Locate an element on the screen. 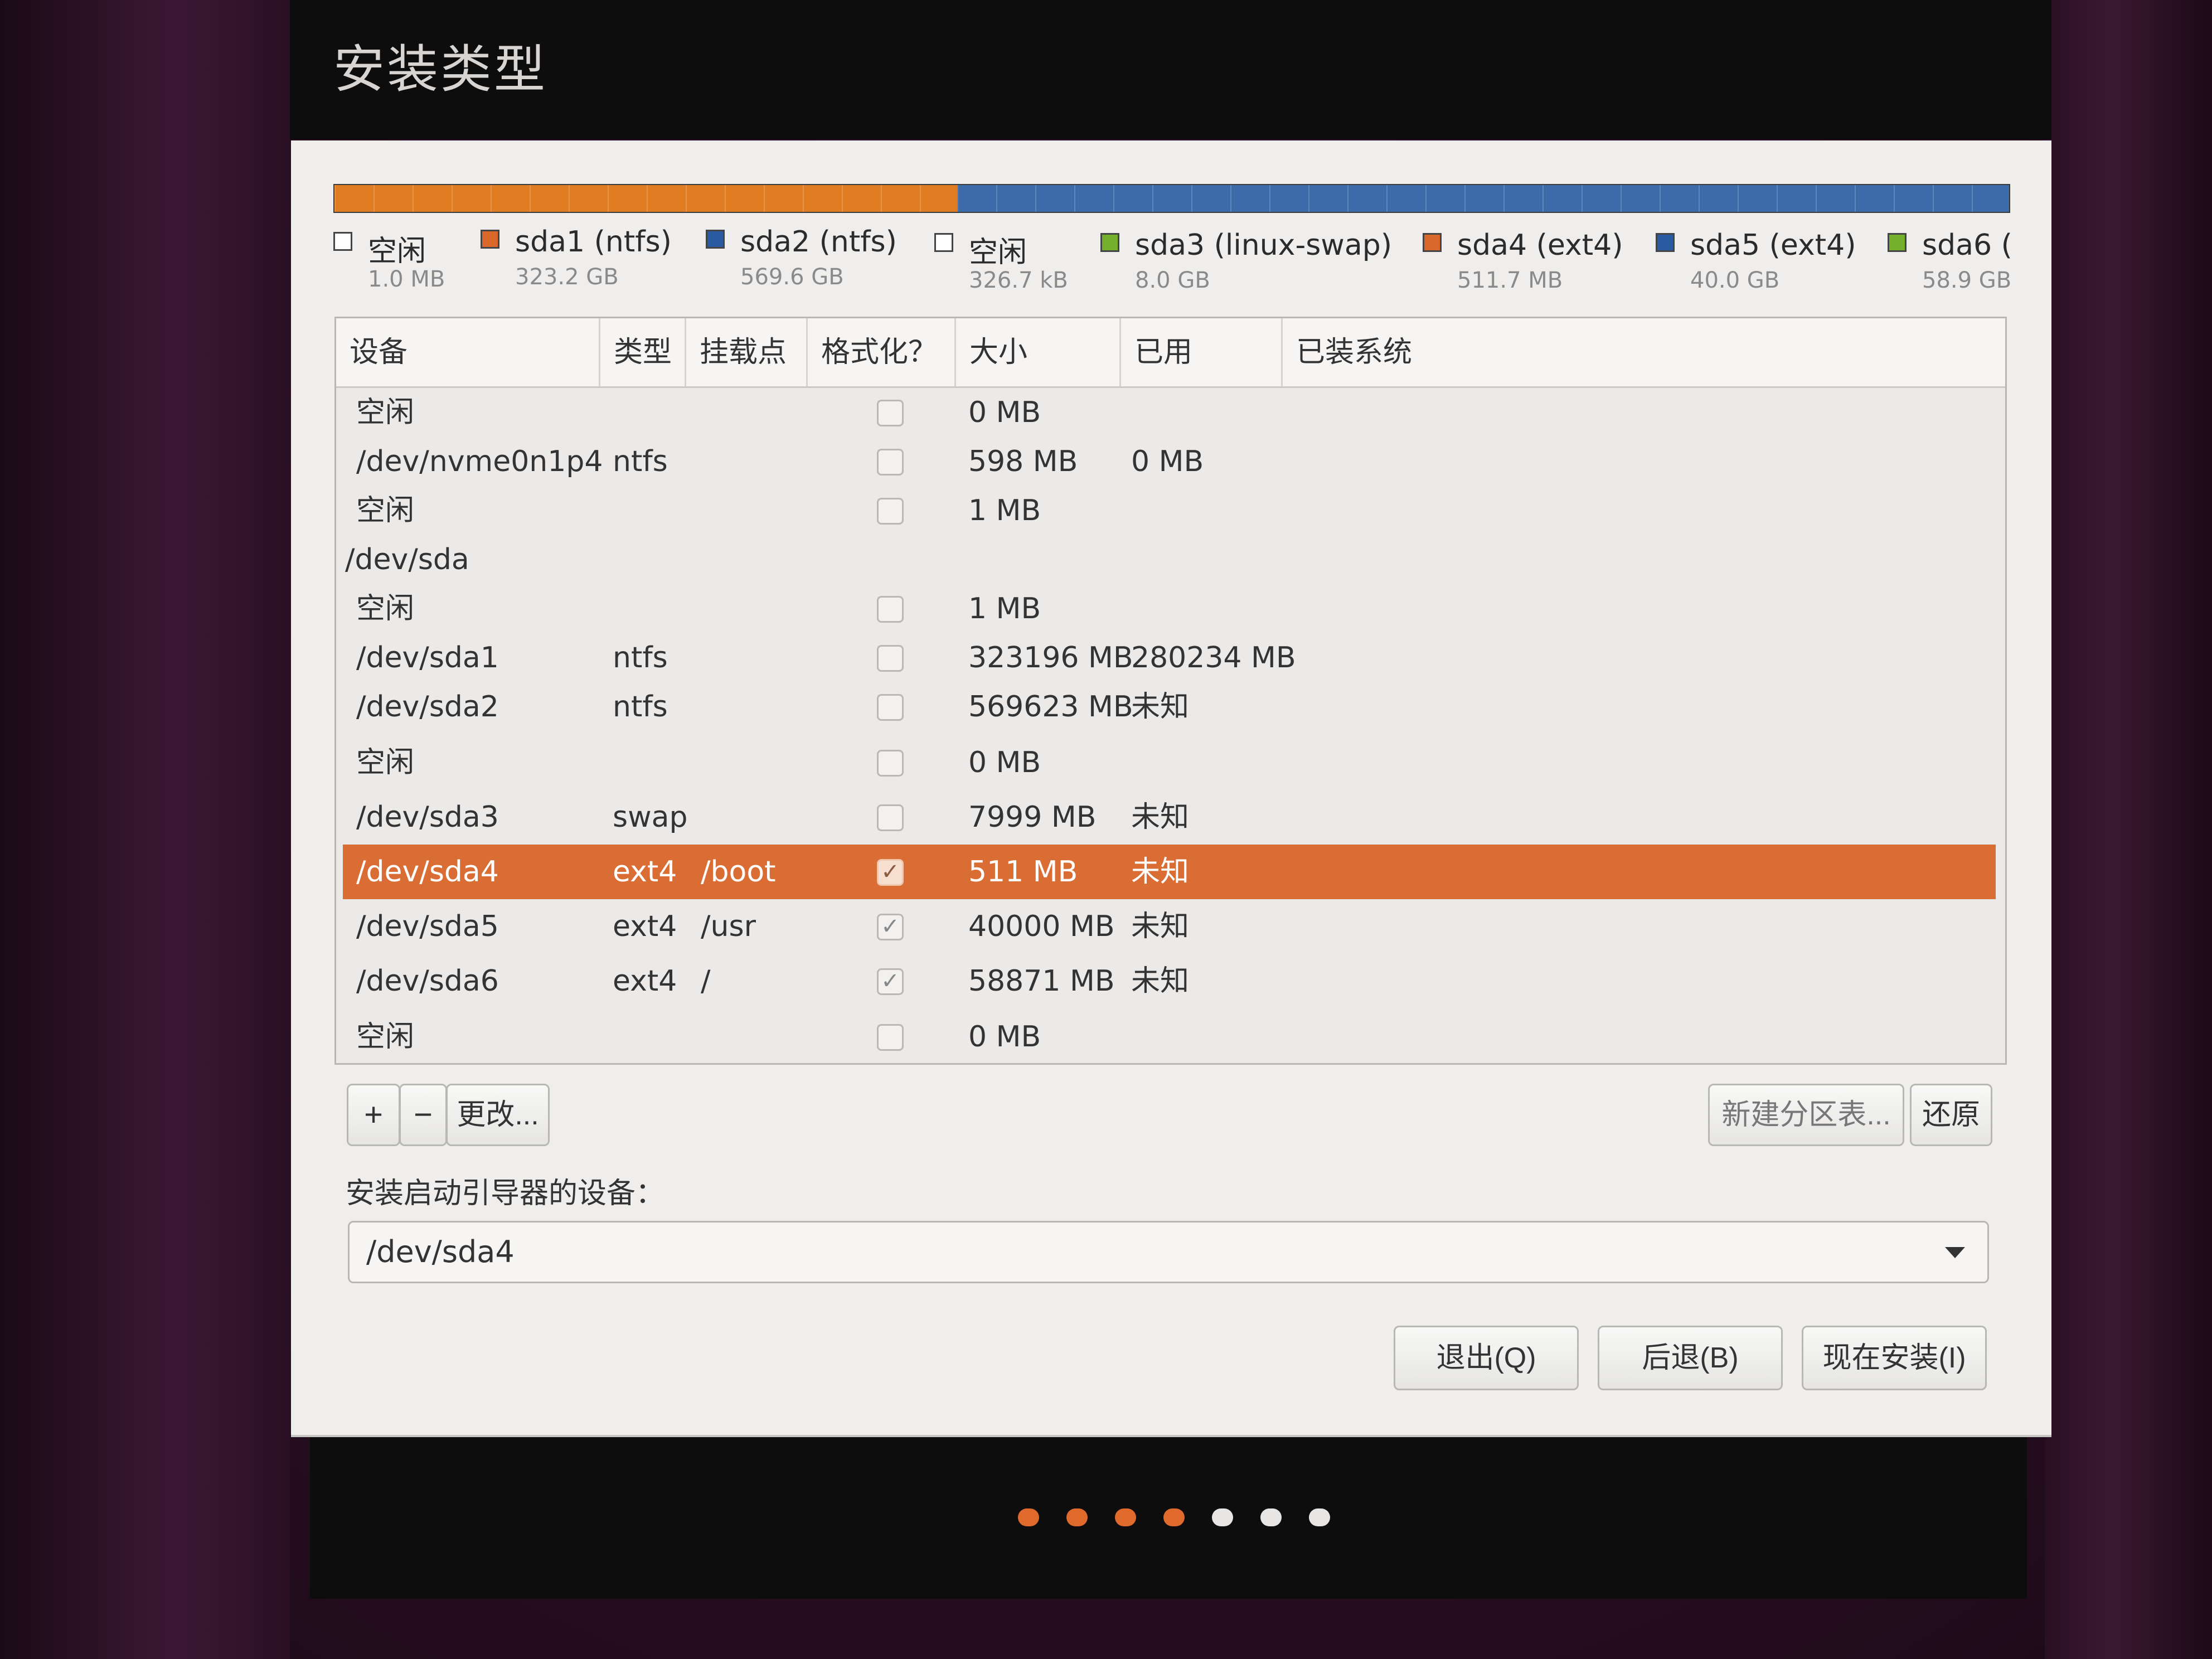 This screenshot has height=1659, width=2212. legend-size: 323.2 GB is located at coordinates (567, 277).